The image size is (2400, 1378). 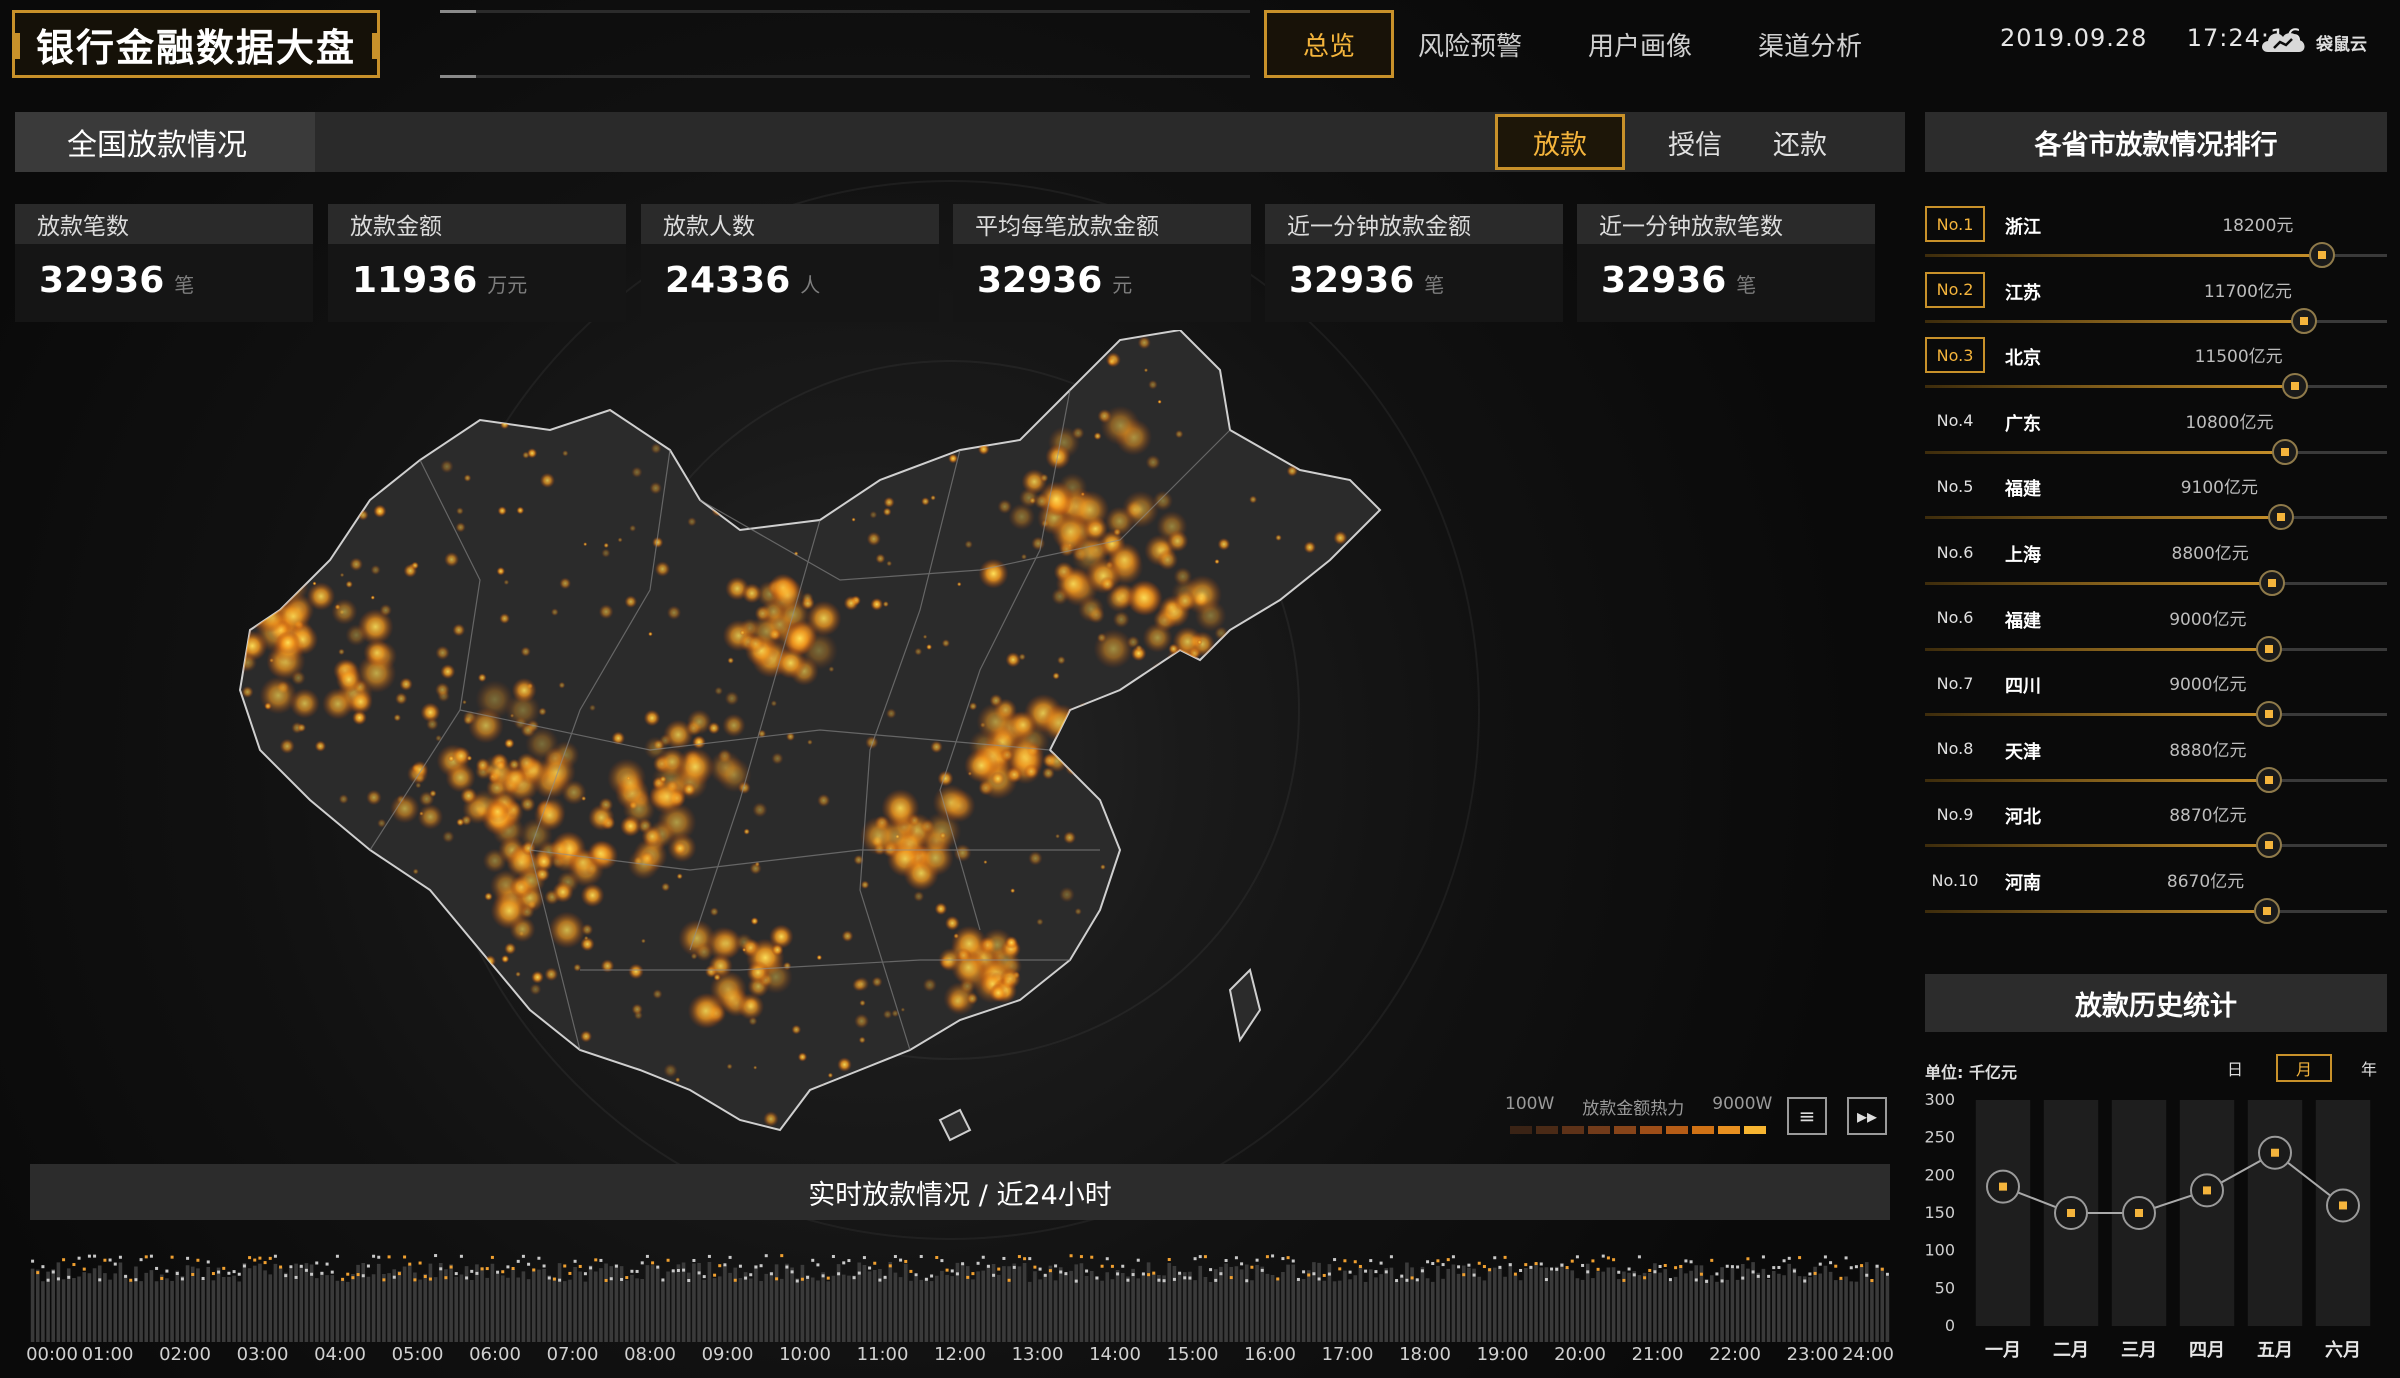 What do you see at coordinates (1329, 44) in the screenshot?
I see `nav-overview: 总览` at bounding box center [1329, 44].